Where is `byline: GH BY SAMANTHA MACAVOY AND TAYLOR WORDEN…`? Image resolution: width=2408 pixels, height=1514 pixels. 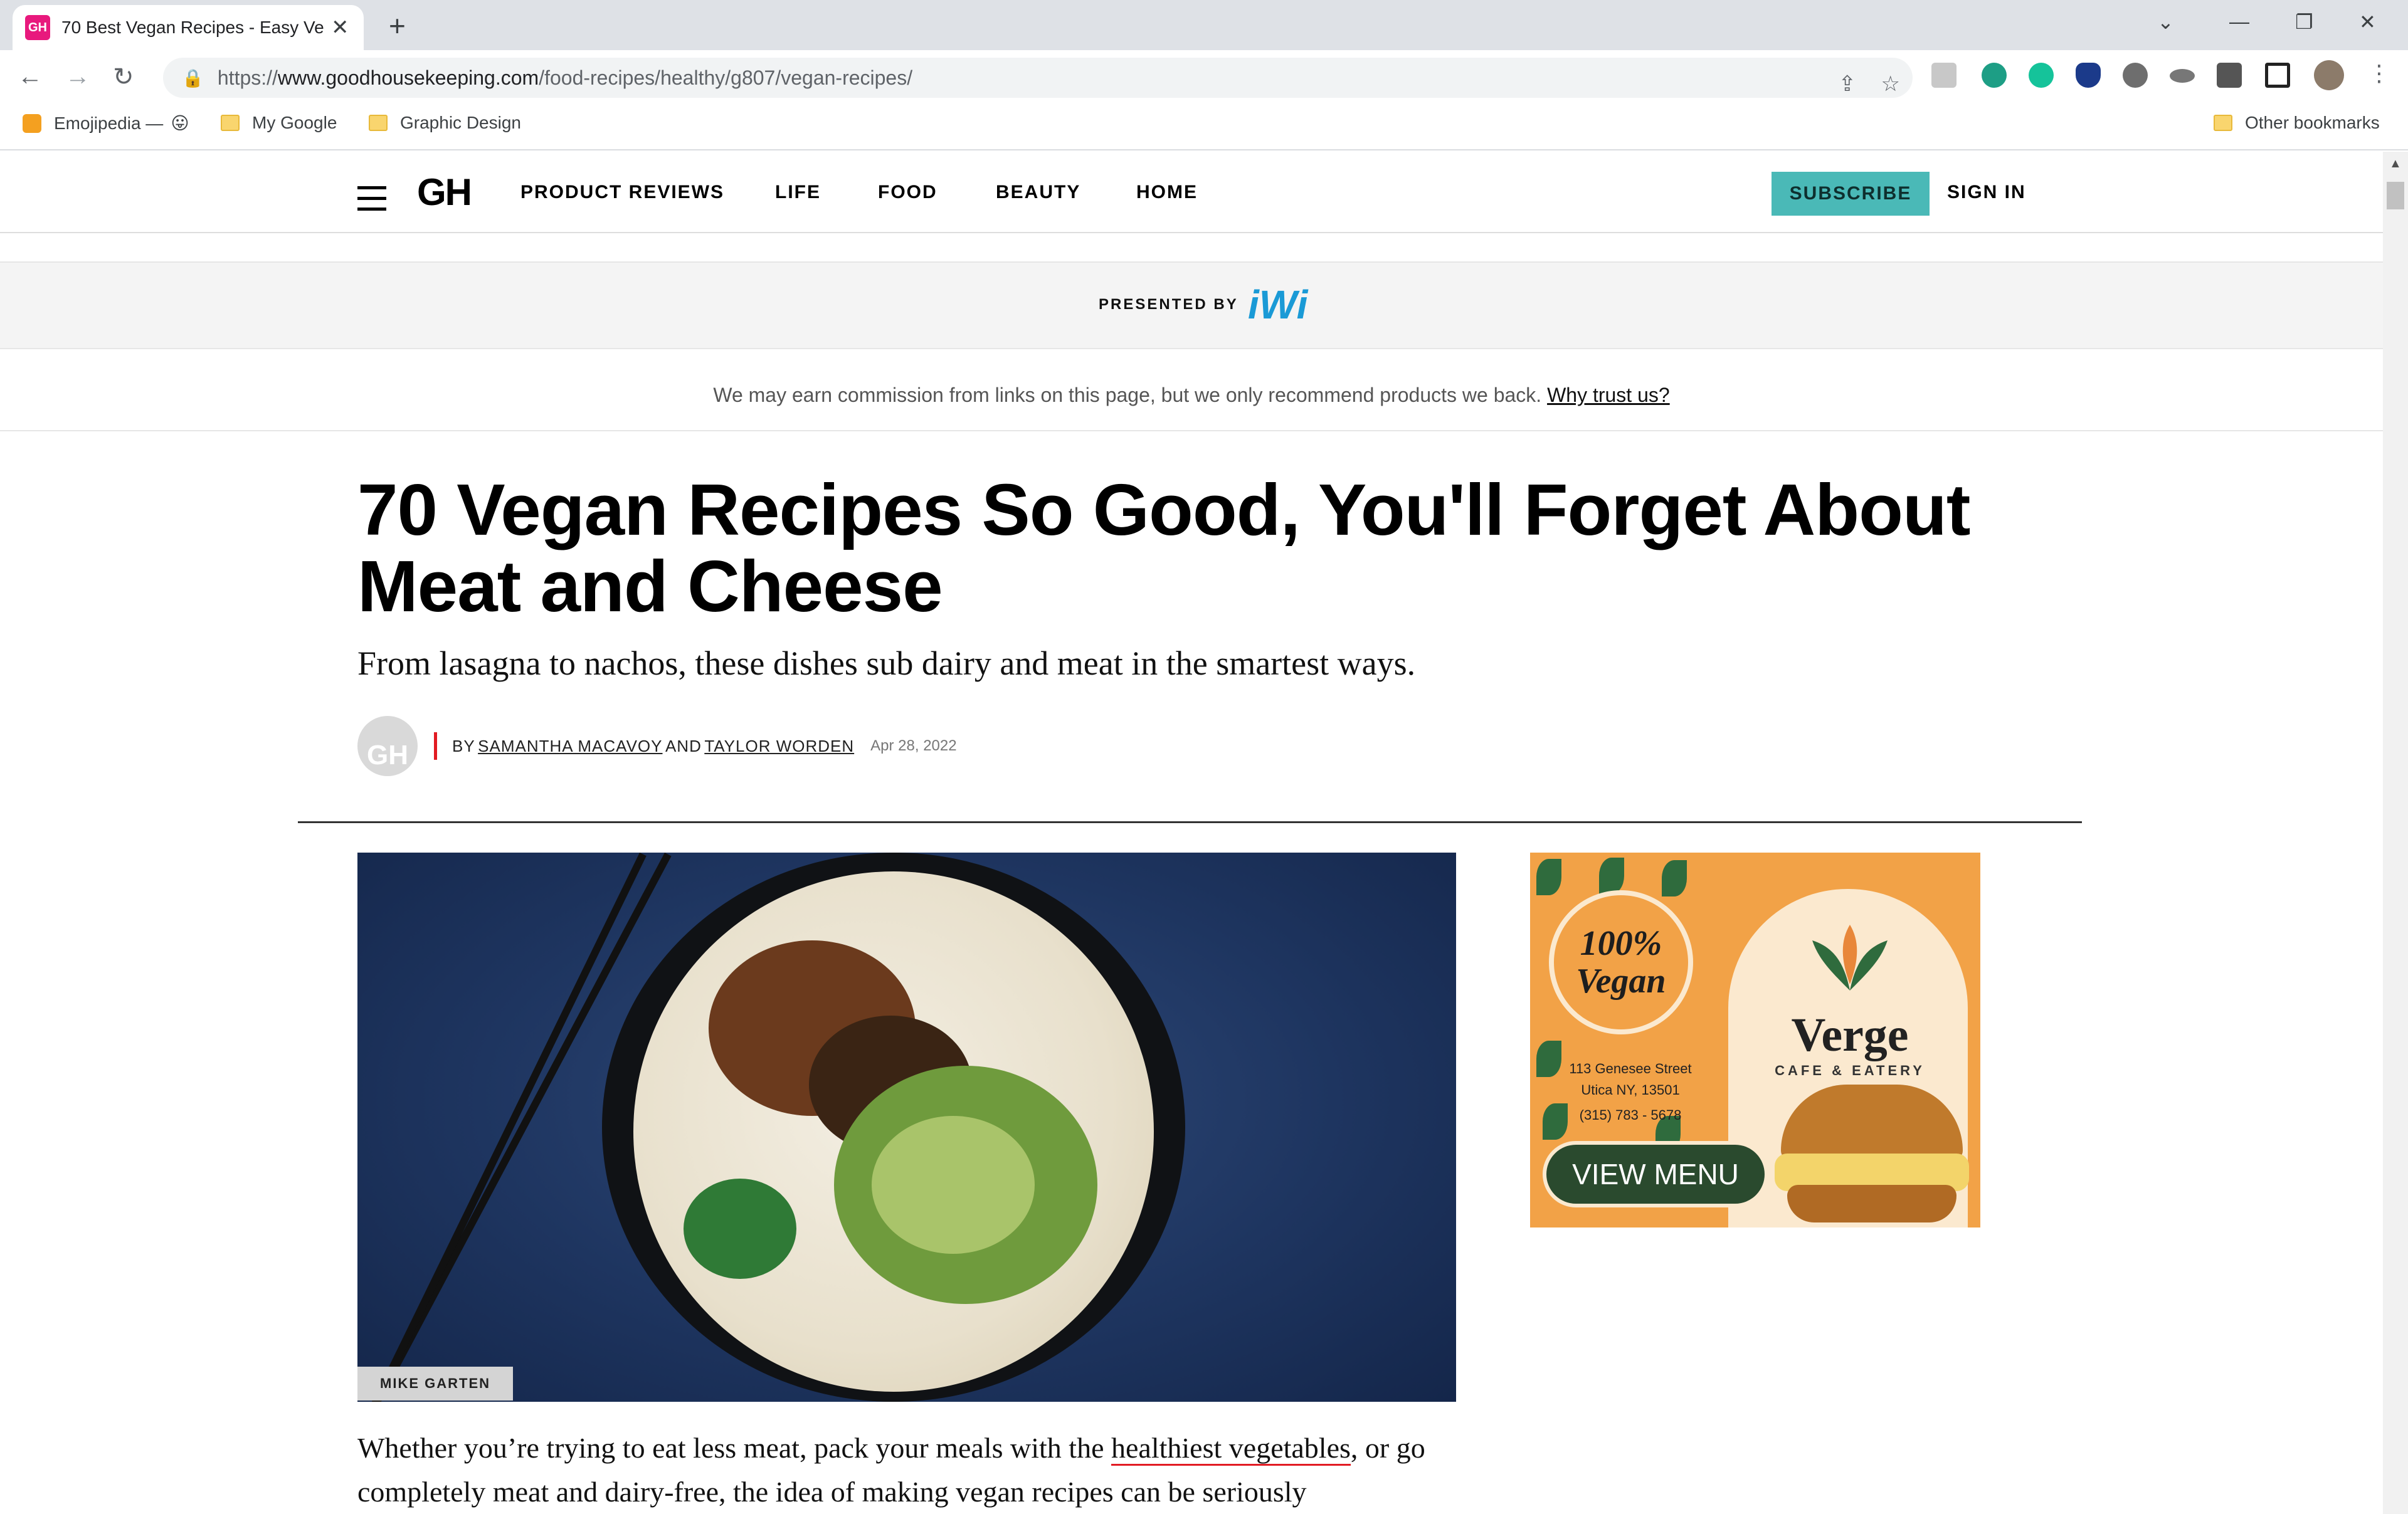 byline: GH BY SAMANTHA MACAVOY AND TAYLOR WORDEN… is located at coordinates (657, 746).